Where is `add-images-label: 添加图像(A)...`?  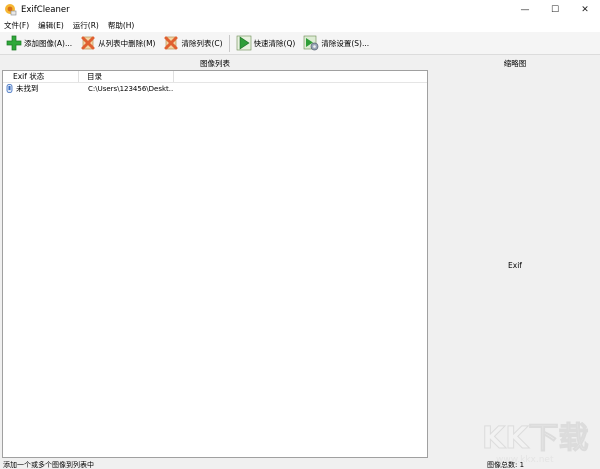 add-images-label: 添加图像(A)... is located at coordinates (48, 43).